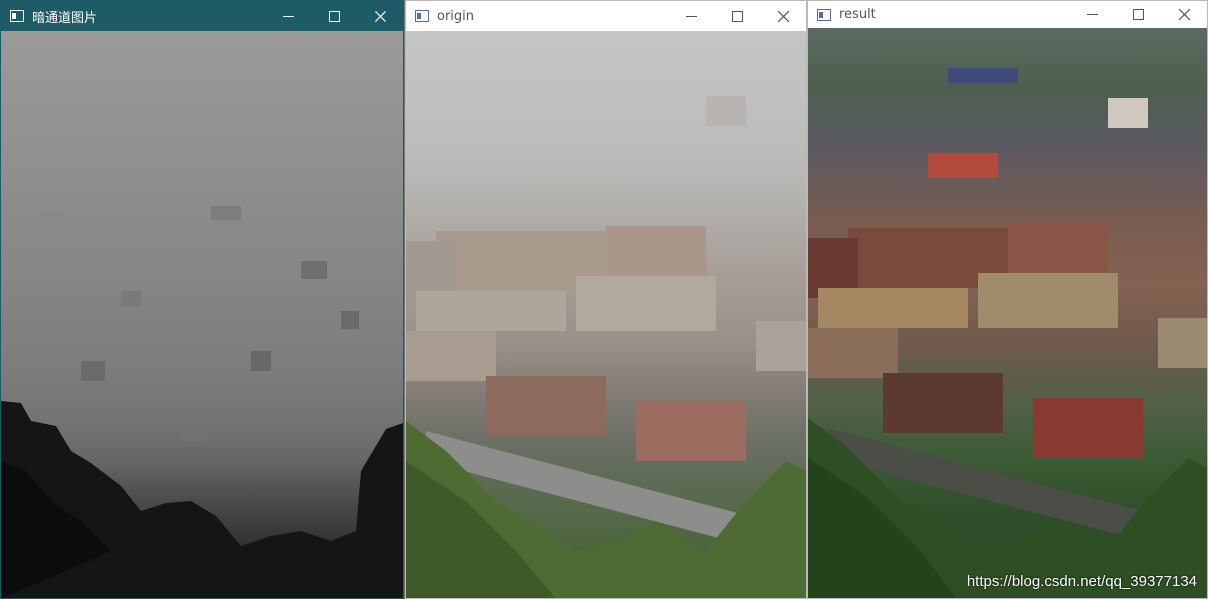 The width and height of the screenshot is (1208, 599). I want to click on window-title: result, so click(857, 14).